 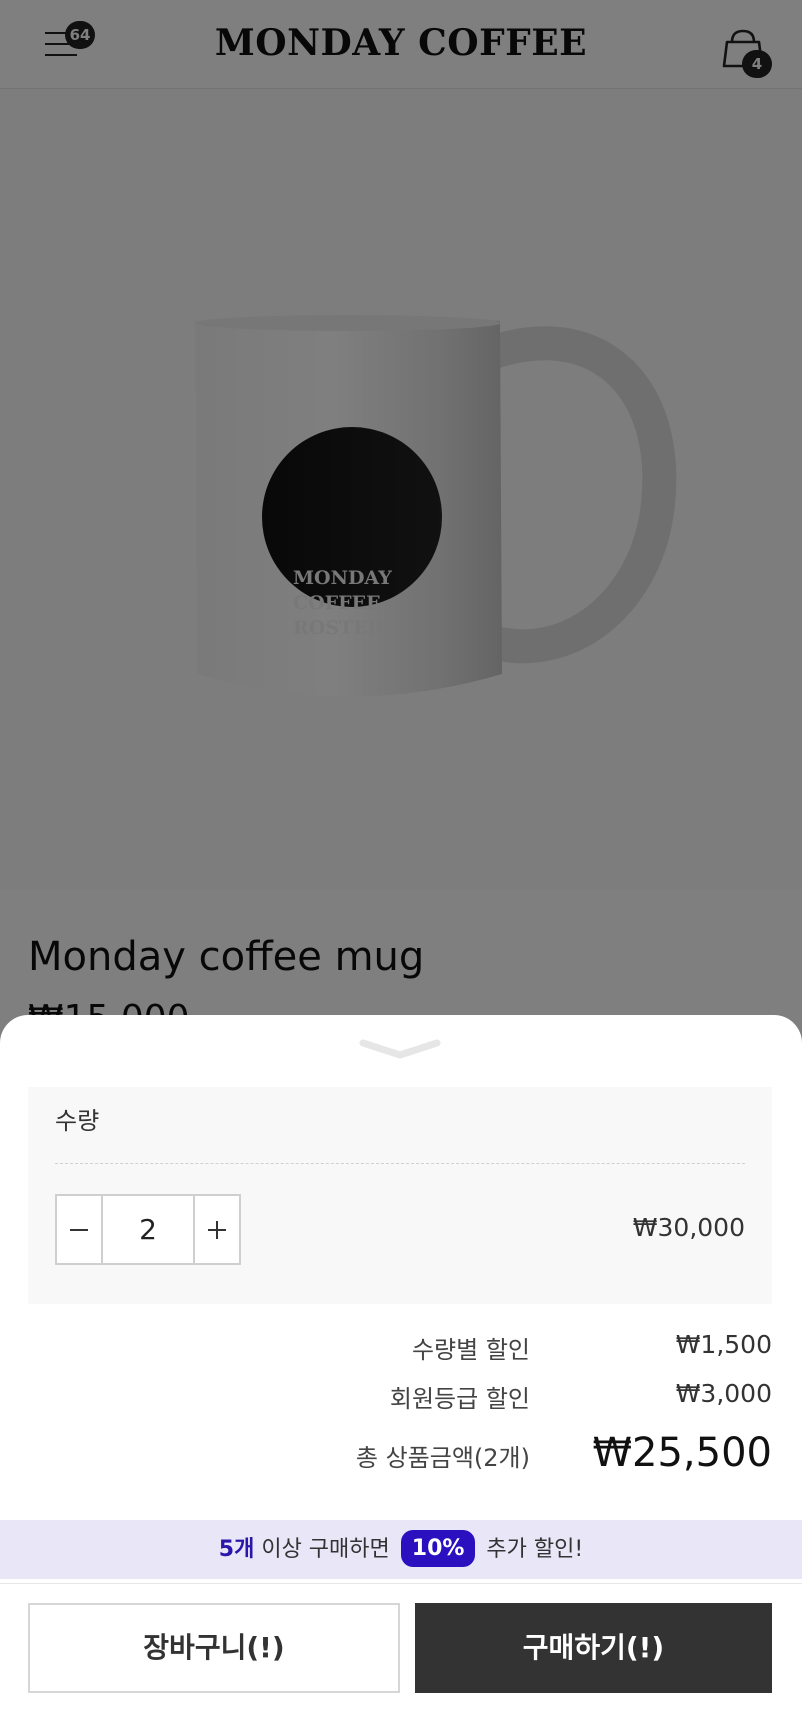 I want to click on quantity-label: 수량, so click(x=77, y=1121).